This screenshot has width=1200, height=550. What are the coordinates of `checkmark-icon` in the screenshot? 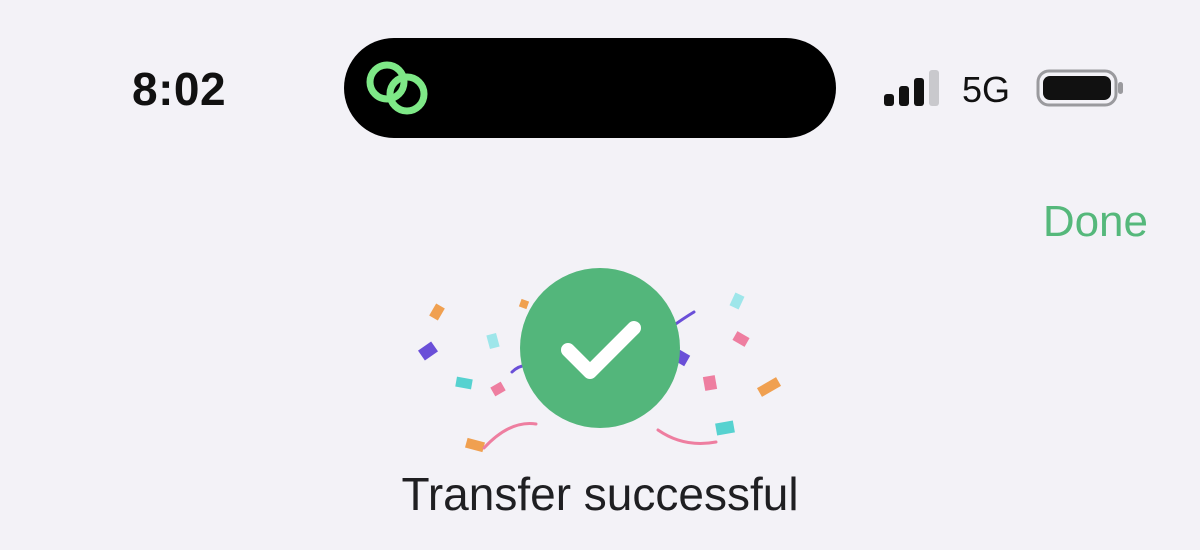 It's located at (601, 350).